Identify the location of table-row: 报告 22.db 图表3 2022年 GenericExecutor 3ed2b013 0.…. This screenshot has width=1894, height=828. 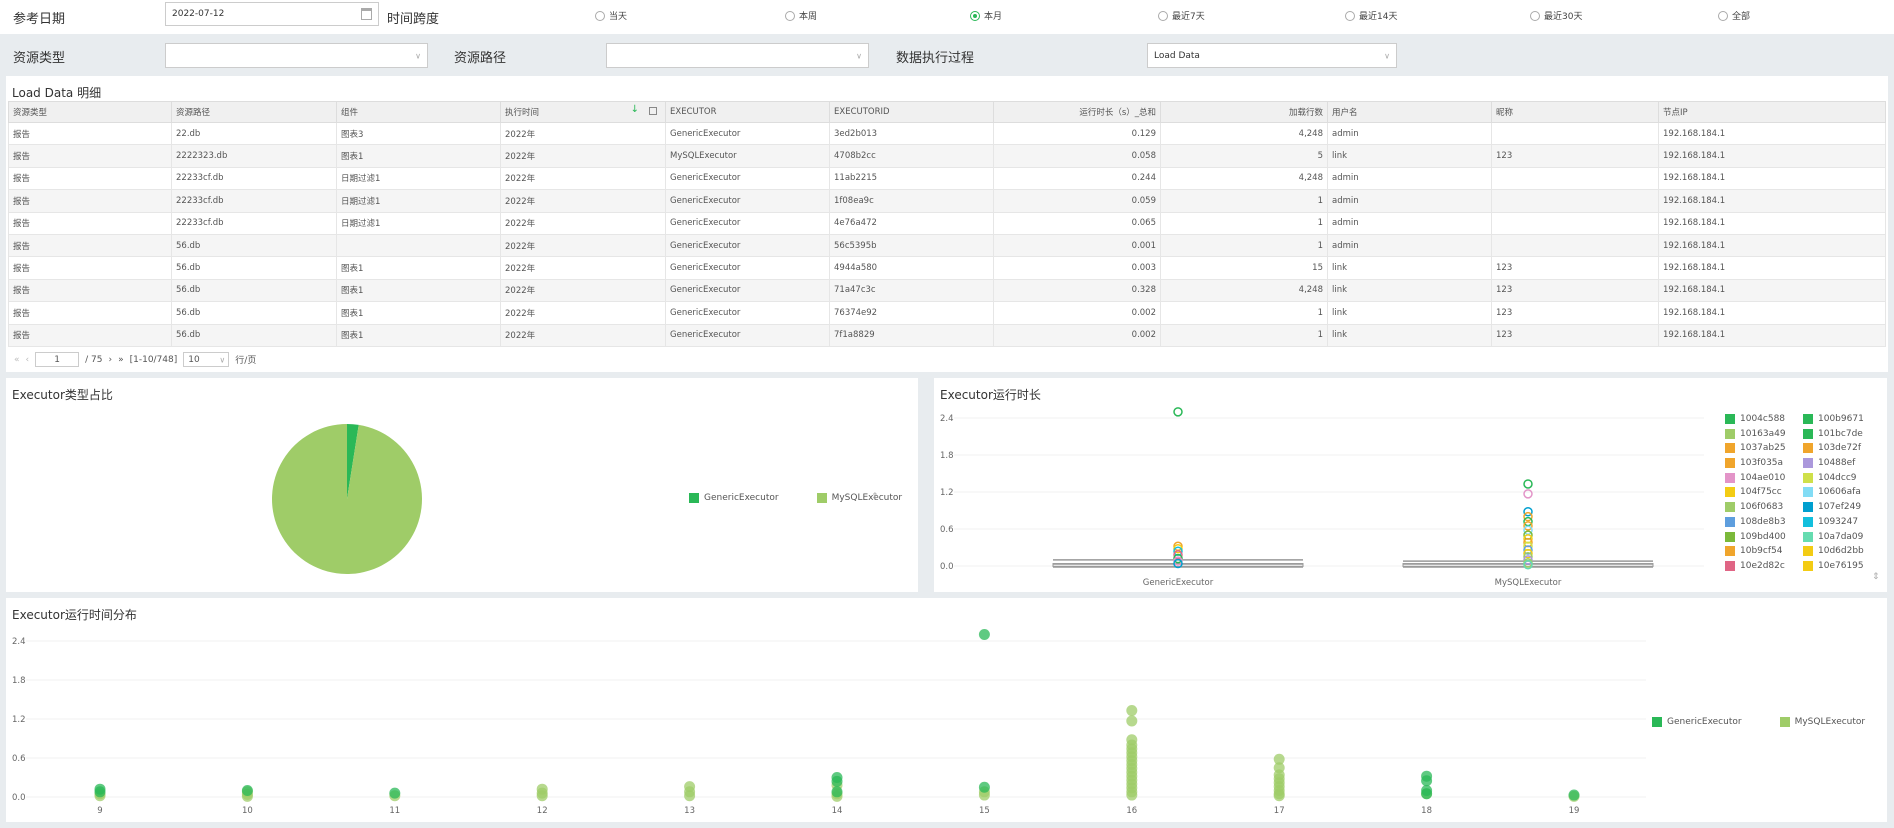
(947, 133).